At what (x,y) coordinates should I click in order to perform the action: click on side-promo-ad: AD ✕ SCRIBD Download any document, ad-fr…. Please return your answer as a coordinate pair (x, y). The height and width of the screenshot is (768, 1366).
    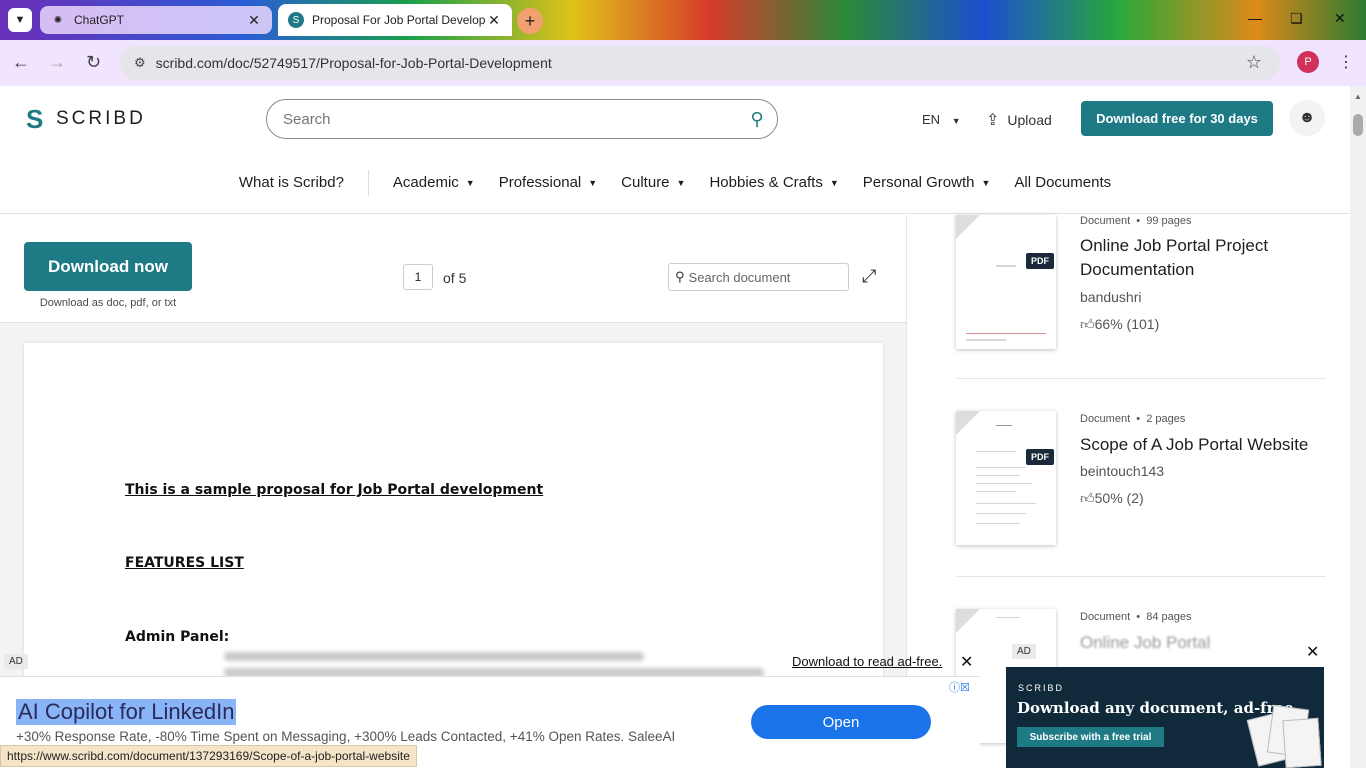
    Looking at the image, I should click on (1165, 704).